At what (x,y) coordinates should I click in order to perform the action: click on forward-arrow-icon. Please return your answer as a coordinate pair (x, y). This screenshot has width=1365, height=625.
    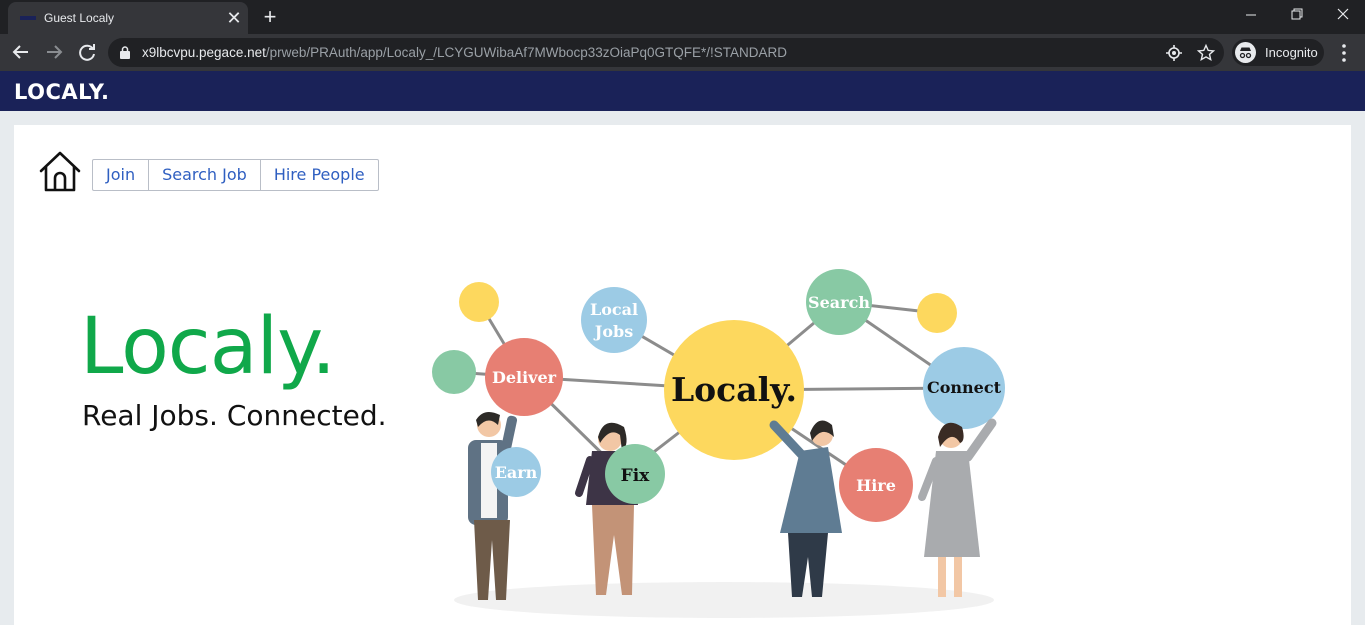
    Looking at the image, I should click on (54, 52).